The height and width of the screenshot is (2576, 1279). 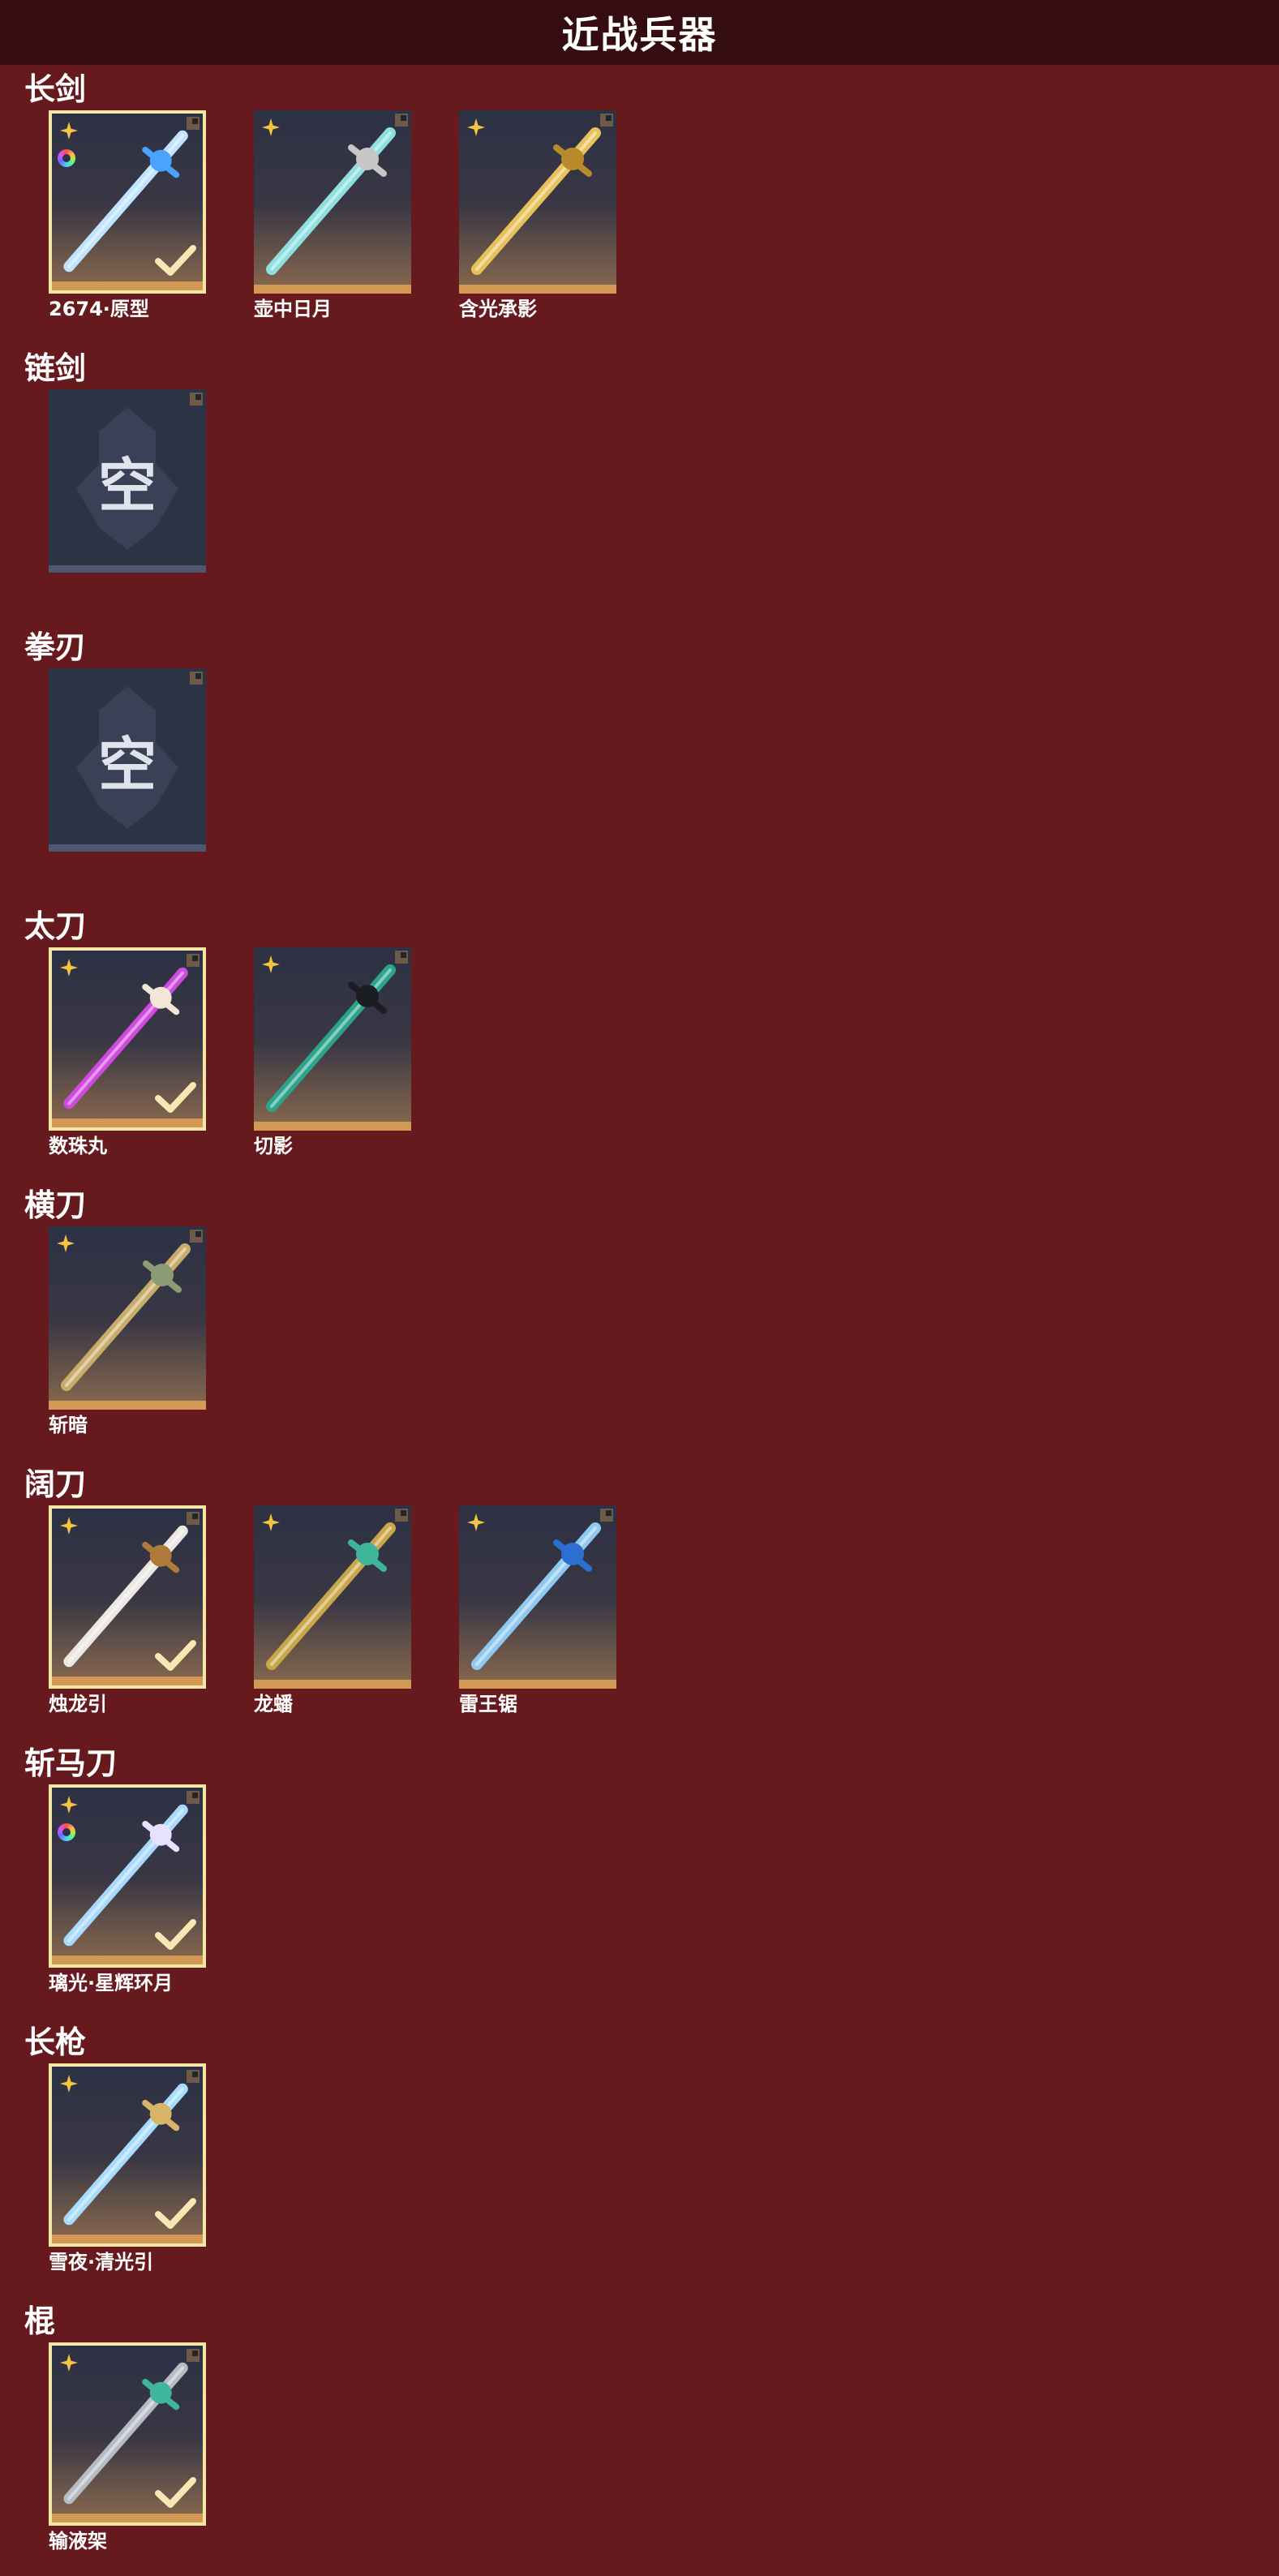 What do you see at coordinates (78, 2541) in the screenshot?
I see `weapon-name: 输液架` at bounding box center [78, 2541].